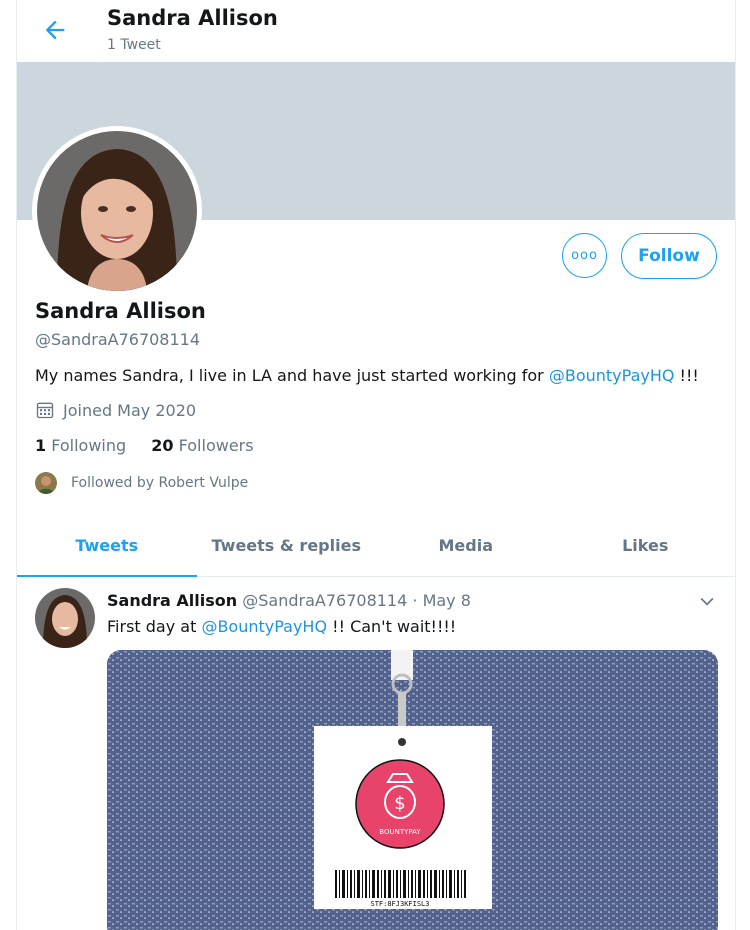 The height and width of the screenshot is (930, 750). What do you see at coordinates (41, 445) in the screenshot?
I see `following-count: 1` at bounding box center [41, 445].